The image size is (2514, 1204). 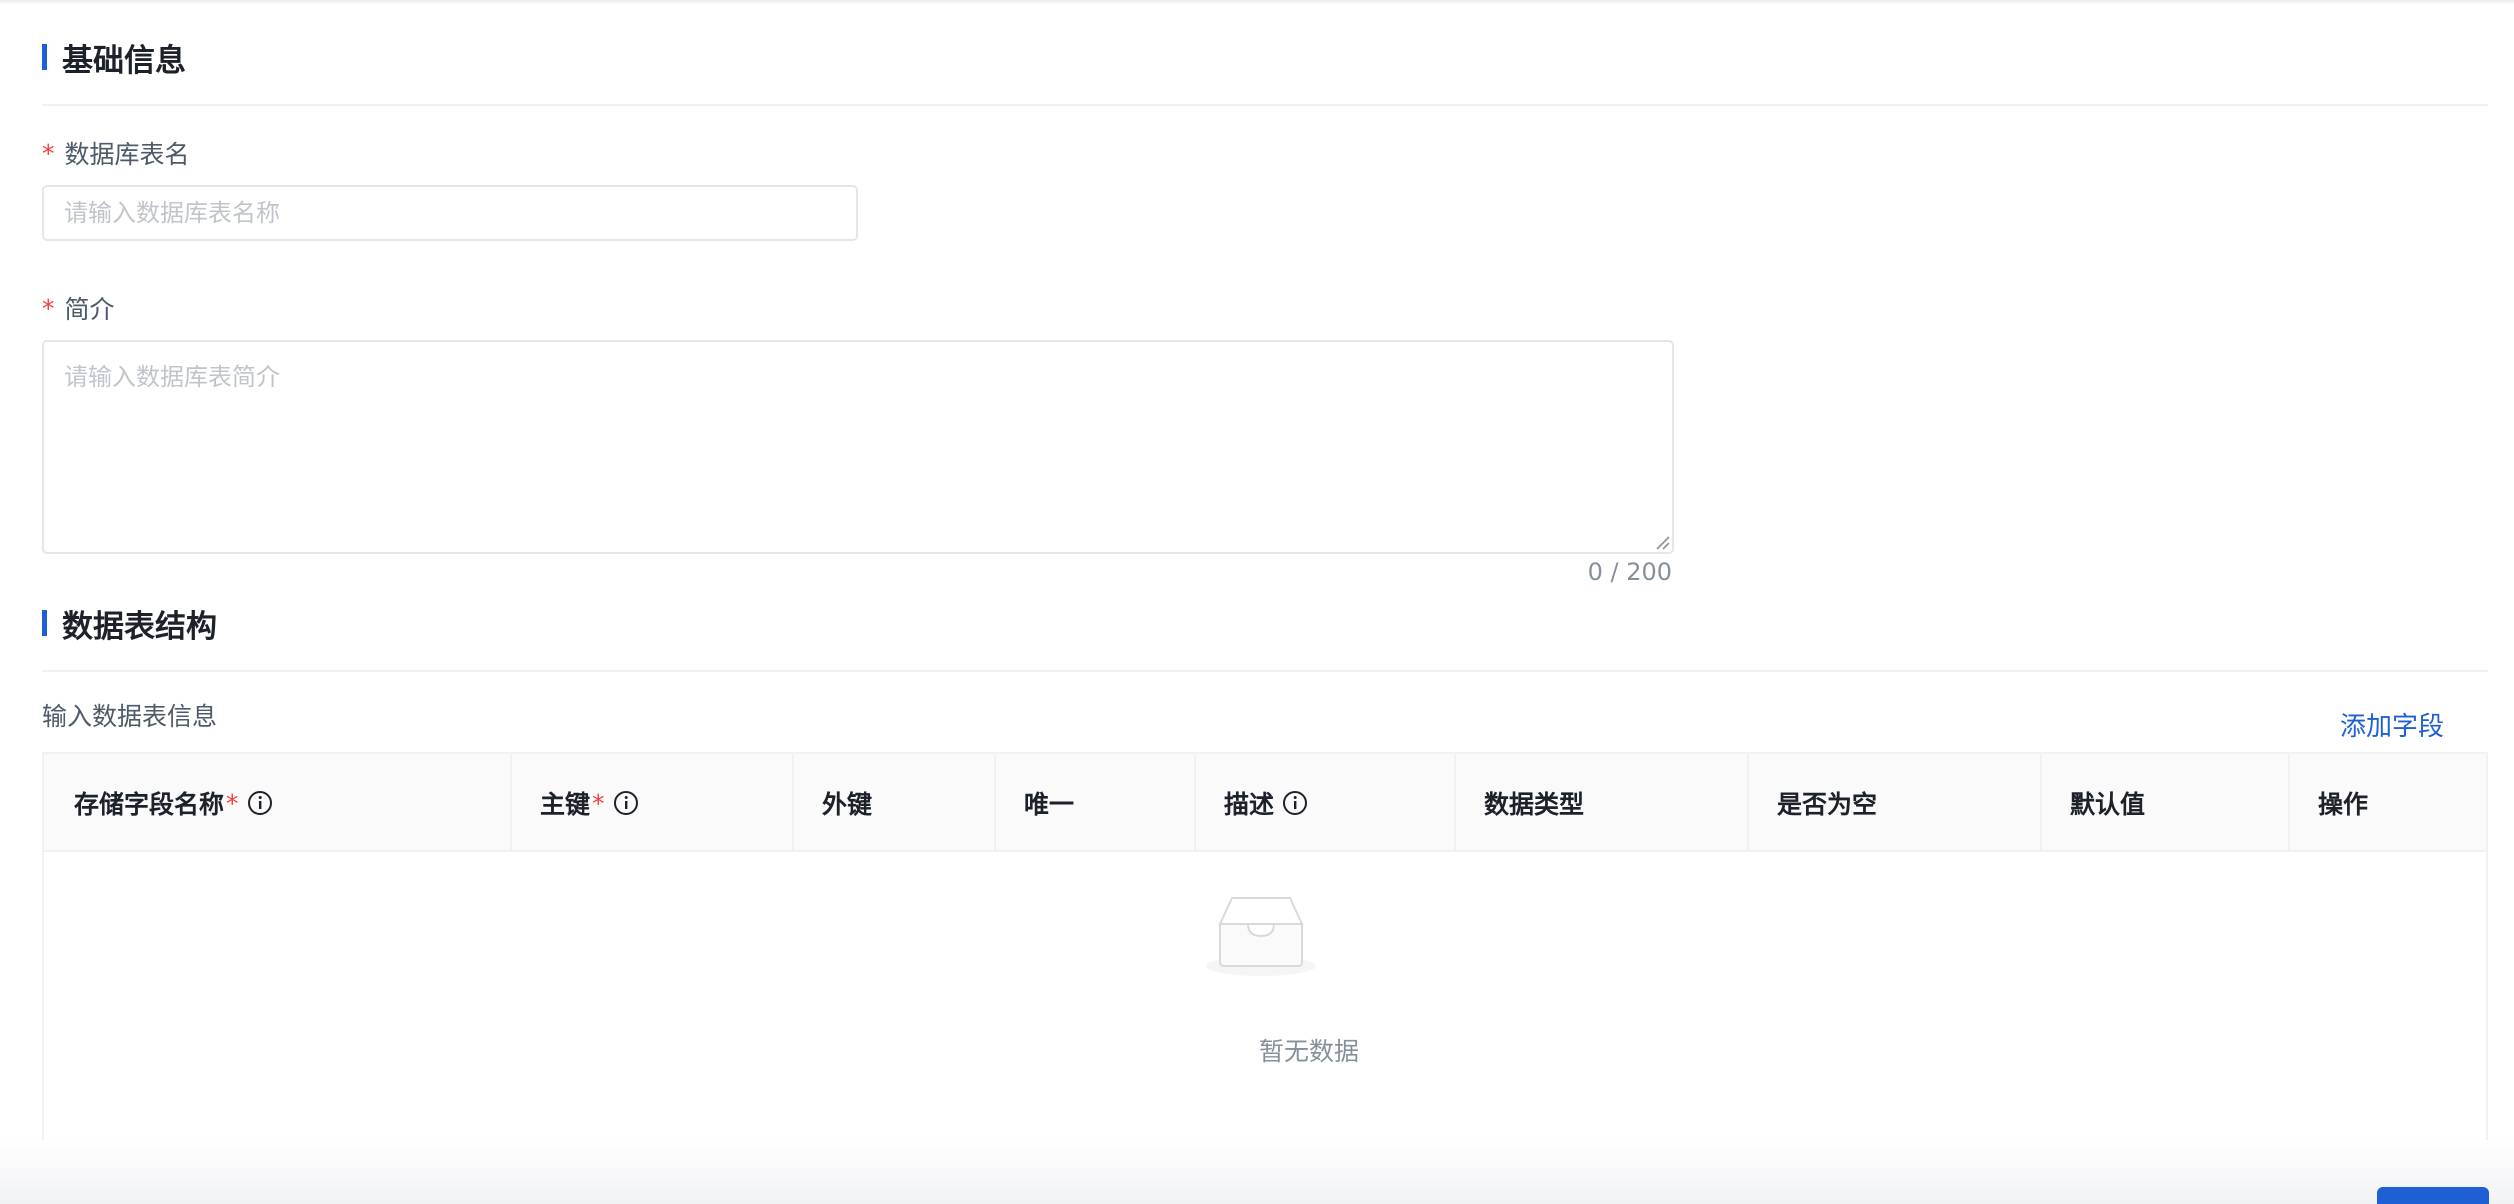 I want to click on column-header-label: 外键, so click(x=847, y=804).